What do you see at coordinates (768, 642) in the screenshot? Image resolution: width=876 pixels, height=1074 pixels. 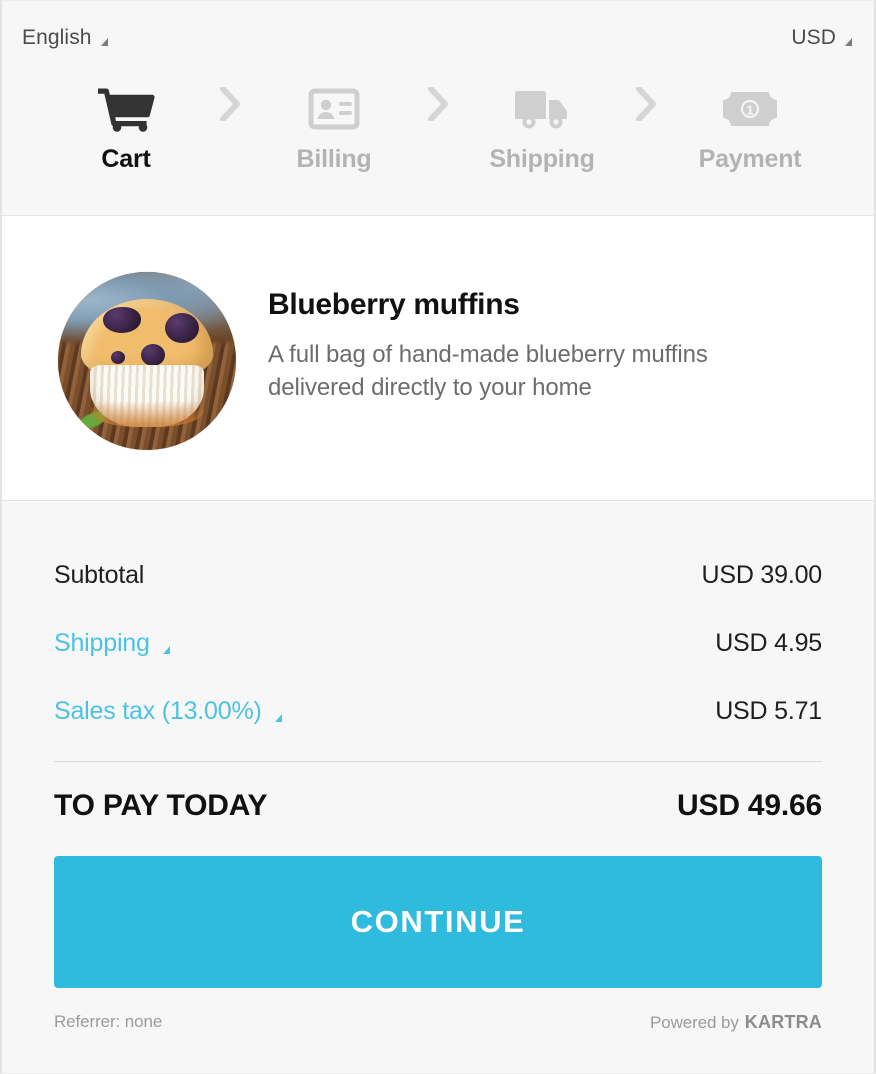 I see `summary-value: USD 4.95` at bounding box center [768, 642].